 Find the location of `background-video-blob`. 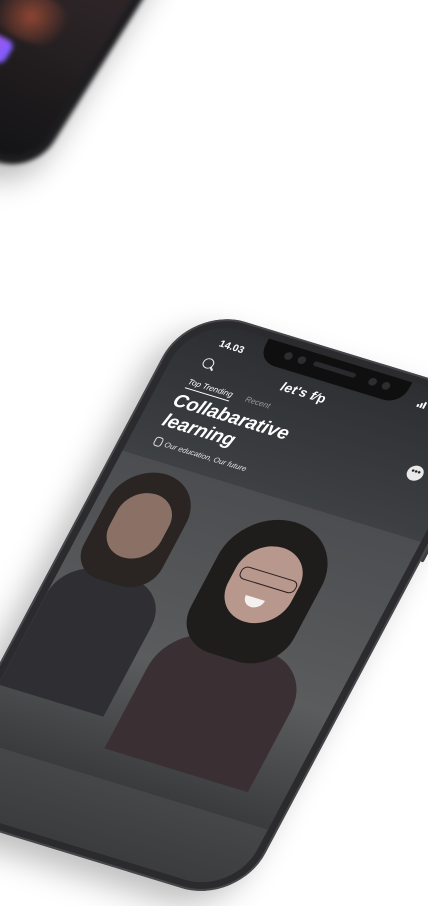

background-video-blob is located at coordinates (43, 29).